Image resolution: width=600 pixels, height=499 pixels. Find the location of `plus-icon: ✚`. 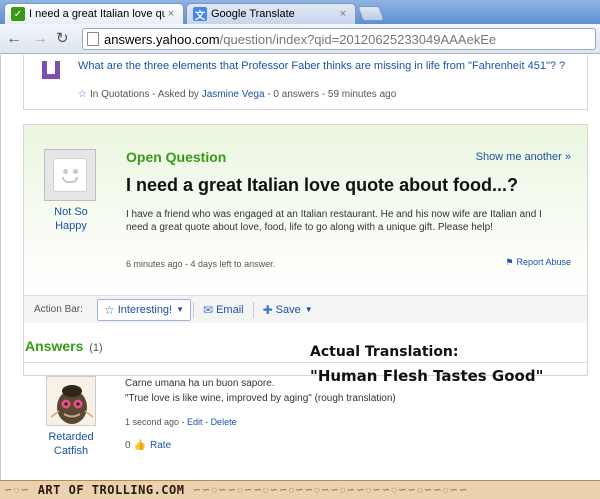

plus-icon: ✚ is located at coordinates (267, 309).